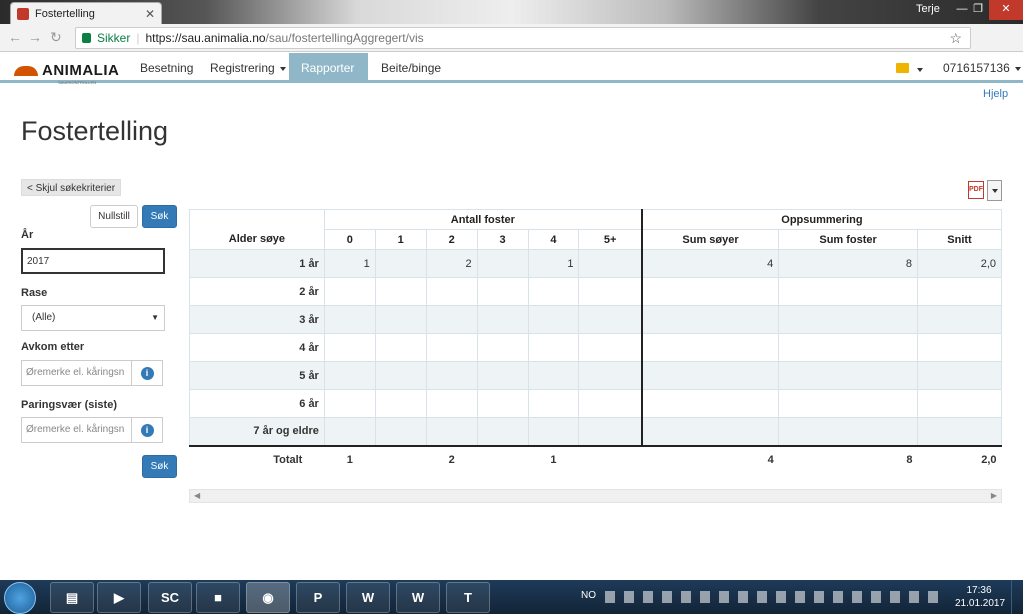 The image size is (1023, 614). I want to click on animalia-favicon-icon, so click(23, 13).